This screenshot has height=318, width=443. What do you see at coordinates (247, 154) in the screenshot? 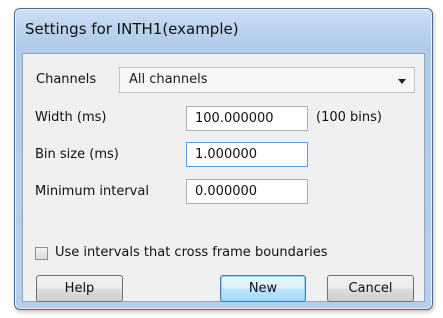
I see `bin-size-input` at bounding box center [247, 154].